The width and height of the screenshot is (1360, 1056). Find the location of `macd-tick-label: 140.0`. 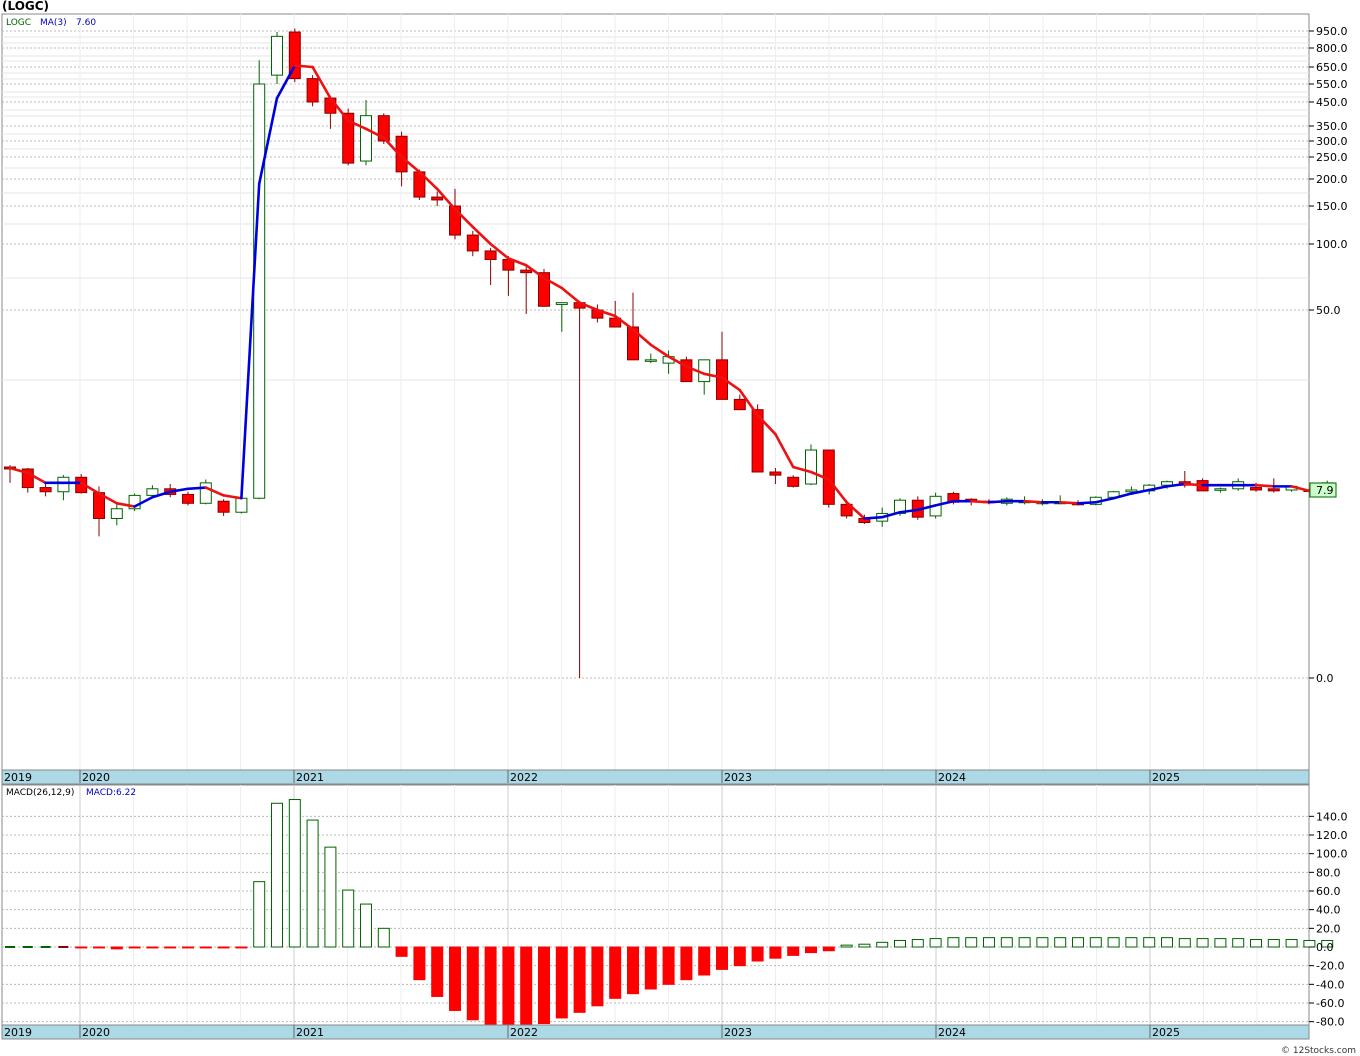

macd-tick-label: 140.0 is located at coordinates (1332, 816).